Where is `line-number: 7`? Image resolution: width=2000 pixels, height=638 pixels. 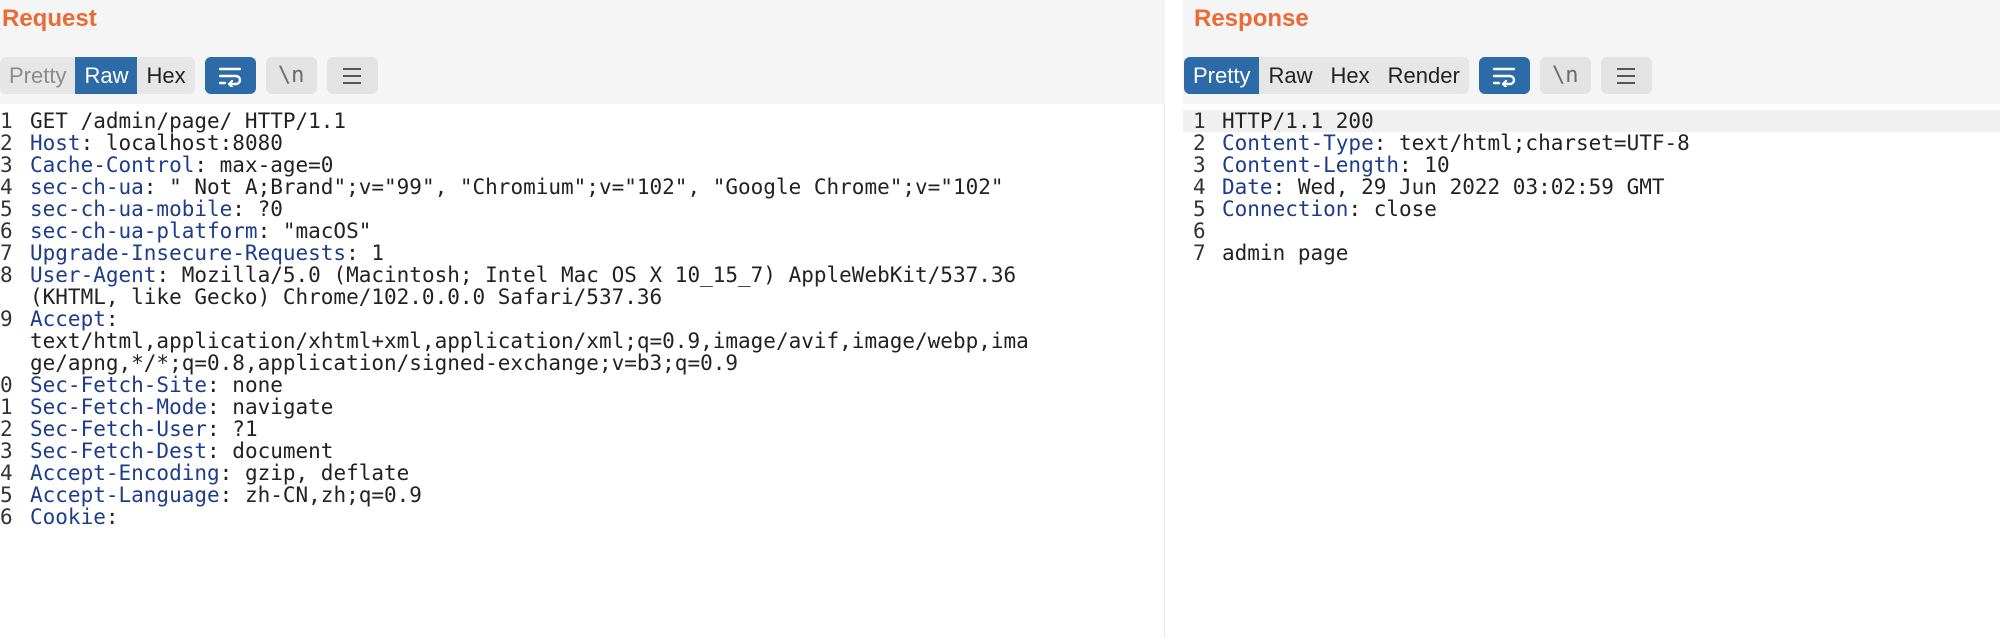
line-number: 7 is located at coordinates (6, 253).